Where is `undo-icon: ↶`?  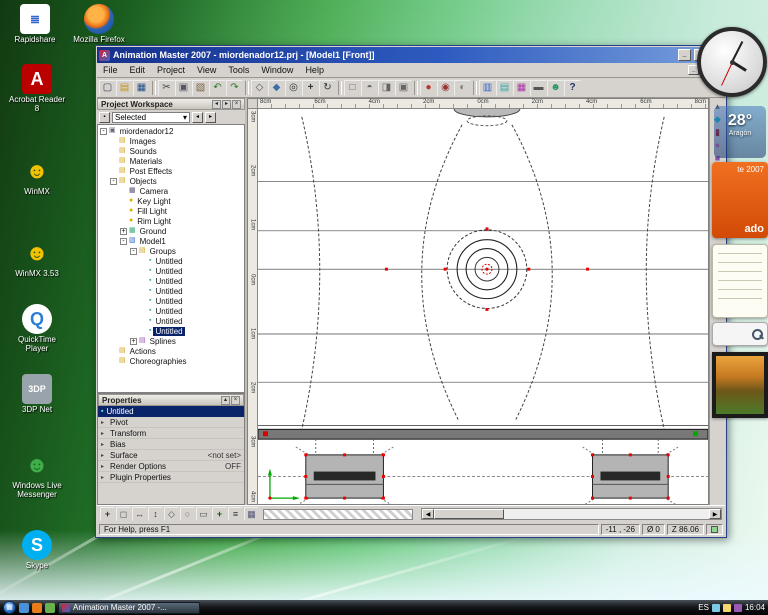 undo-icon: ↶ is located at coordinates (217, 87).